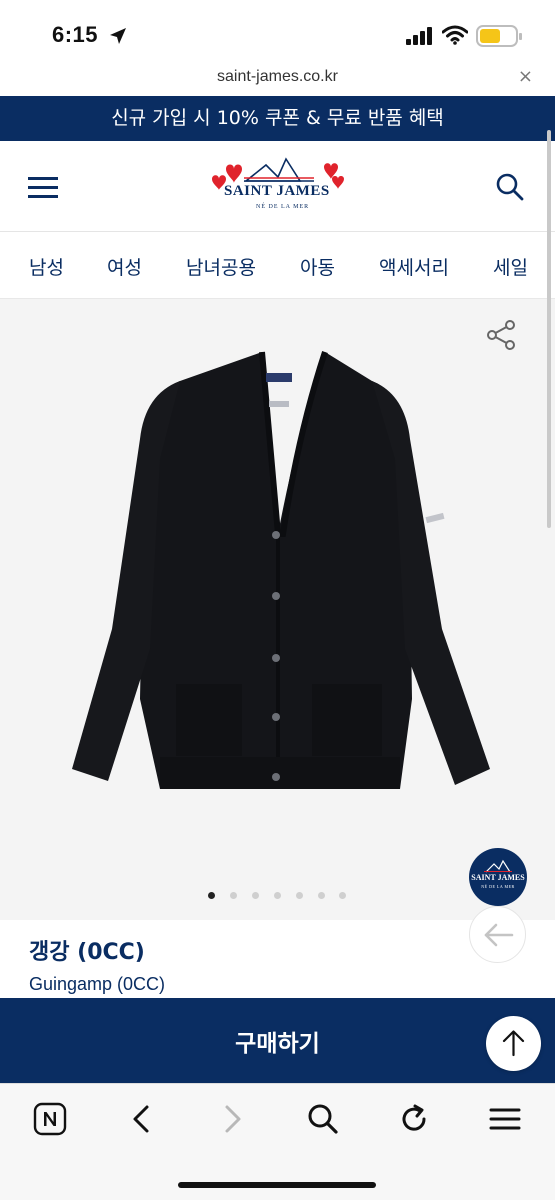 This screenshot has width=555, height=1200. I want to click on url-bar: saint-james.co.kr ×, so click(277, 79).